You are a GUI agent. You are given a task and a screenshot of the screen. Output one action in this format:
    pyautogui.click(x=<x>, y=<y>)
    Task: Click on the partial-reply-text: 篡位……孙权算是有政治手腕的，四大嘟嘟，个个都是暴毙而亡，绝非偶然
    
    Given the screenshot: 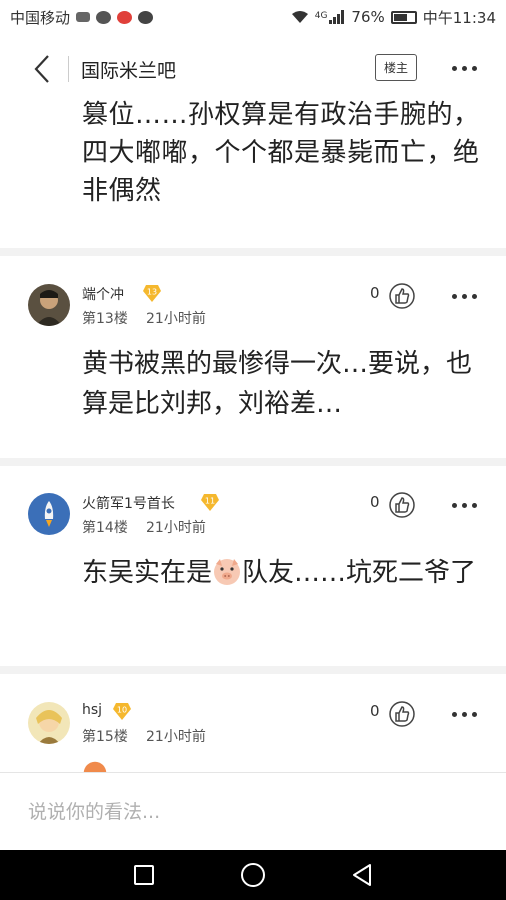 What is the action you would take?
    pyautogui.click(x=281, y=153)
    